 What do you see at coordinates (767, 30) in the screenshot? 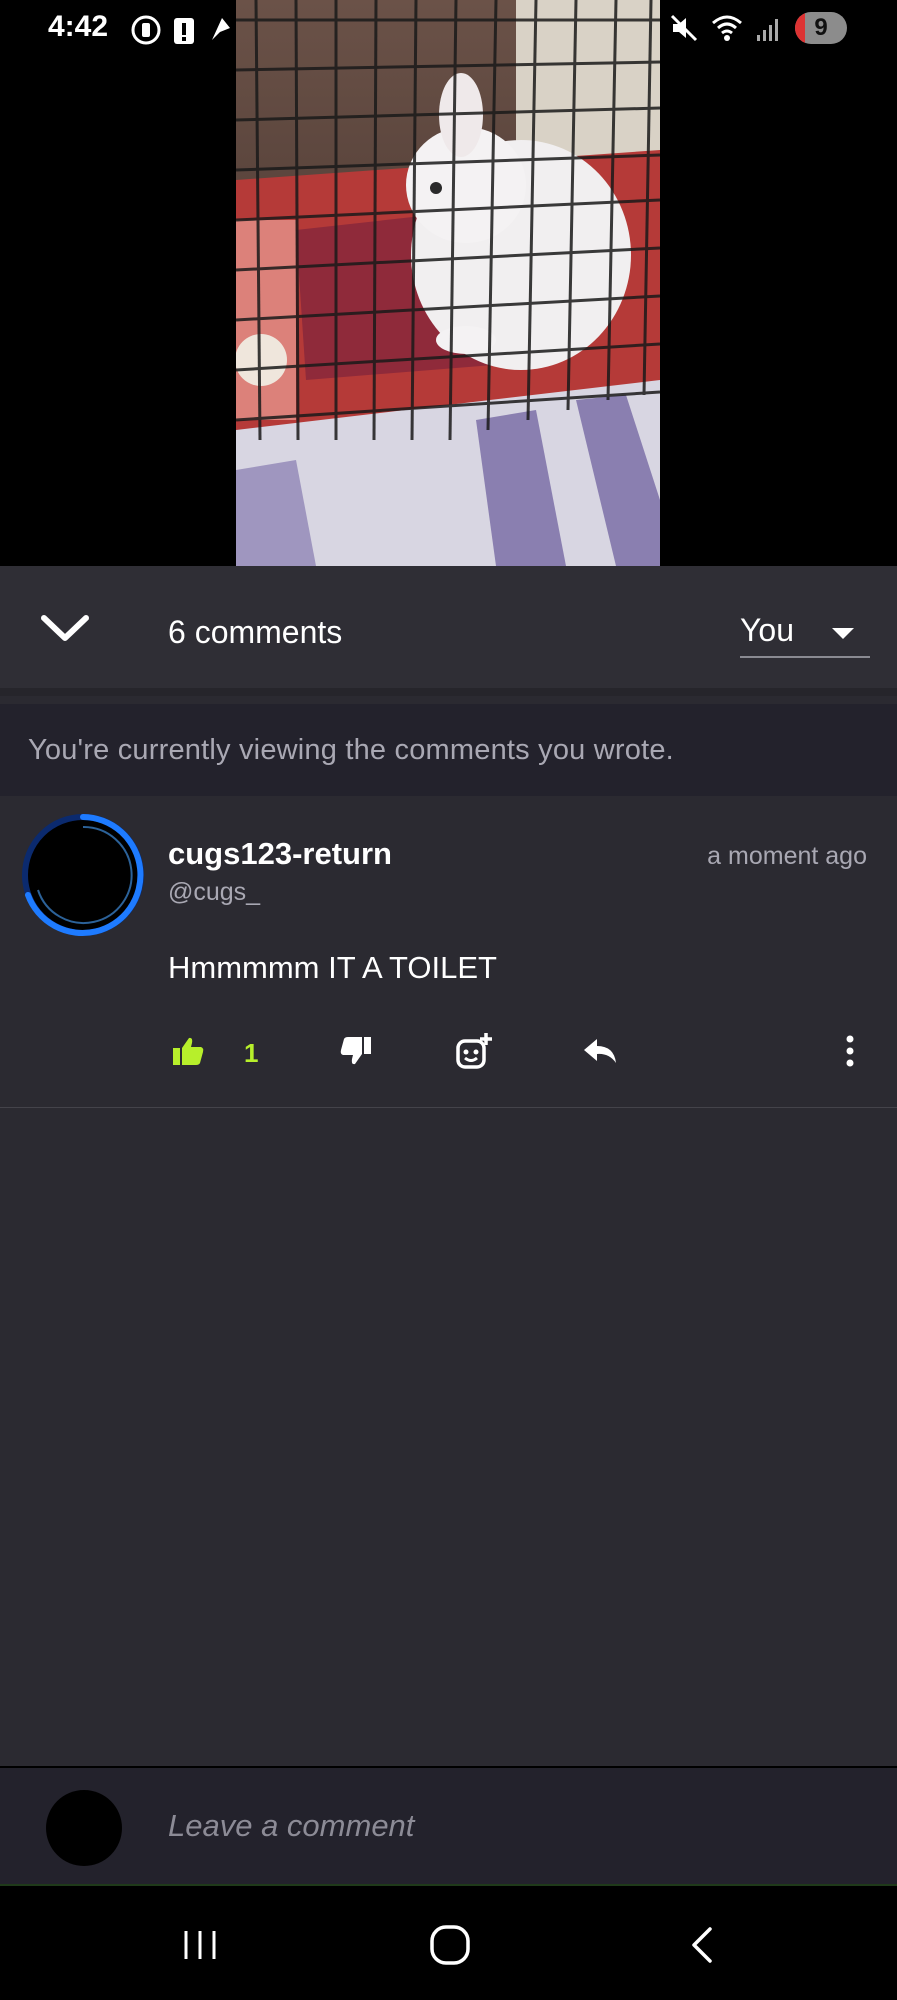
I see `signal-icon` at bounding box center [767, 30].